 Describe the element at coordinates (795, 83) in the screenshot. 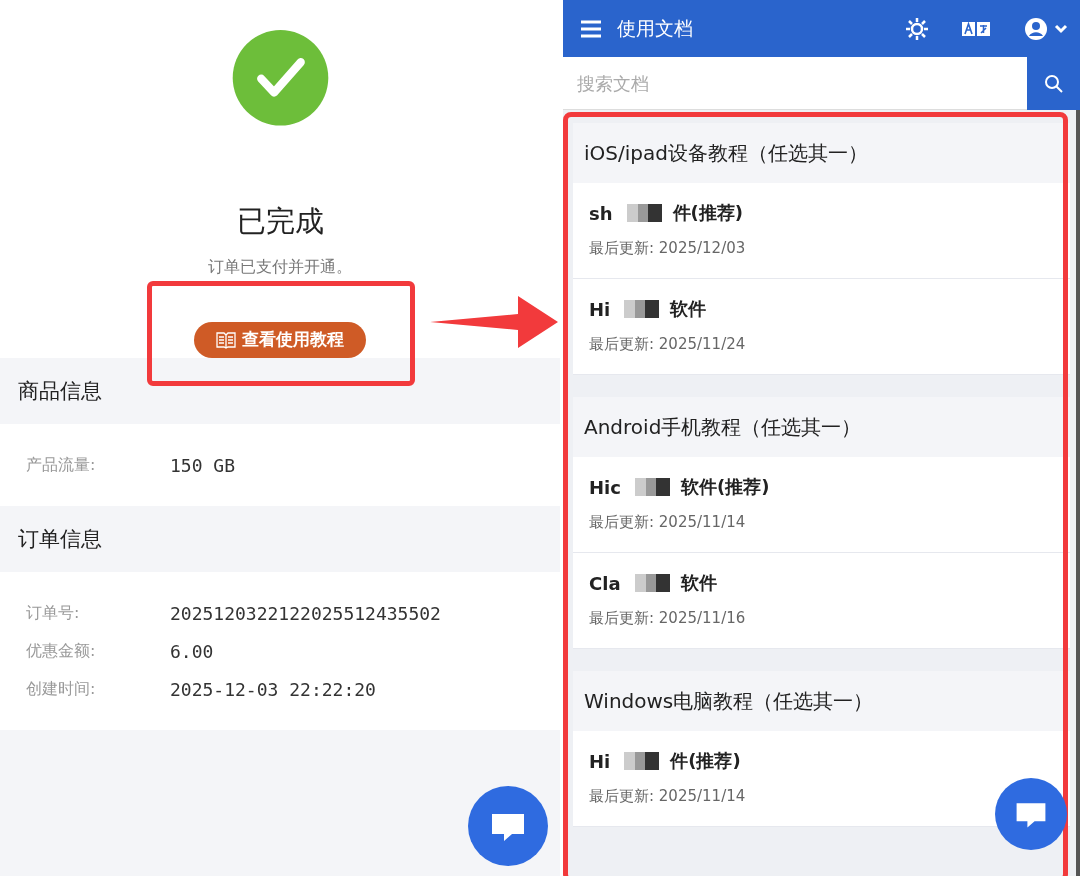

I see `search-field: 搜索文档` at that location.